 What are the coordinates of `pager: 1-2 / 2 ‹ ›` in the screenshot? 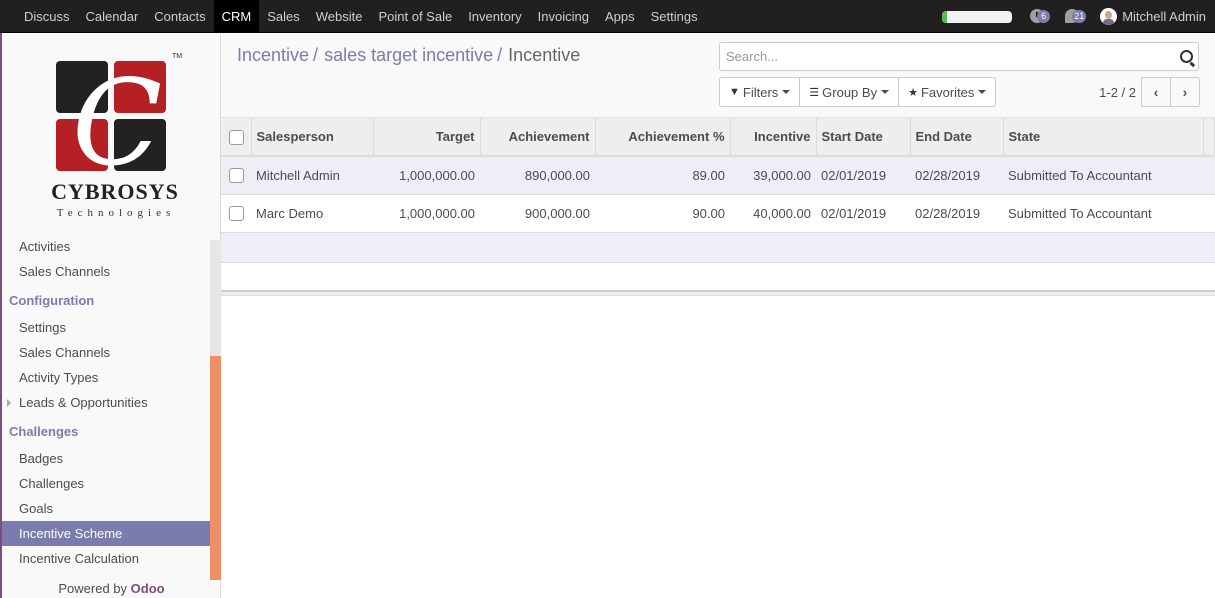 It's located at (1149, 92).